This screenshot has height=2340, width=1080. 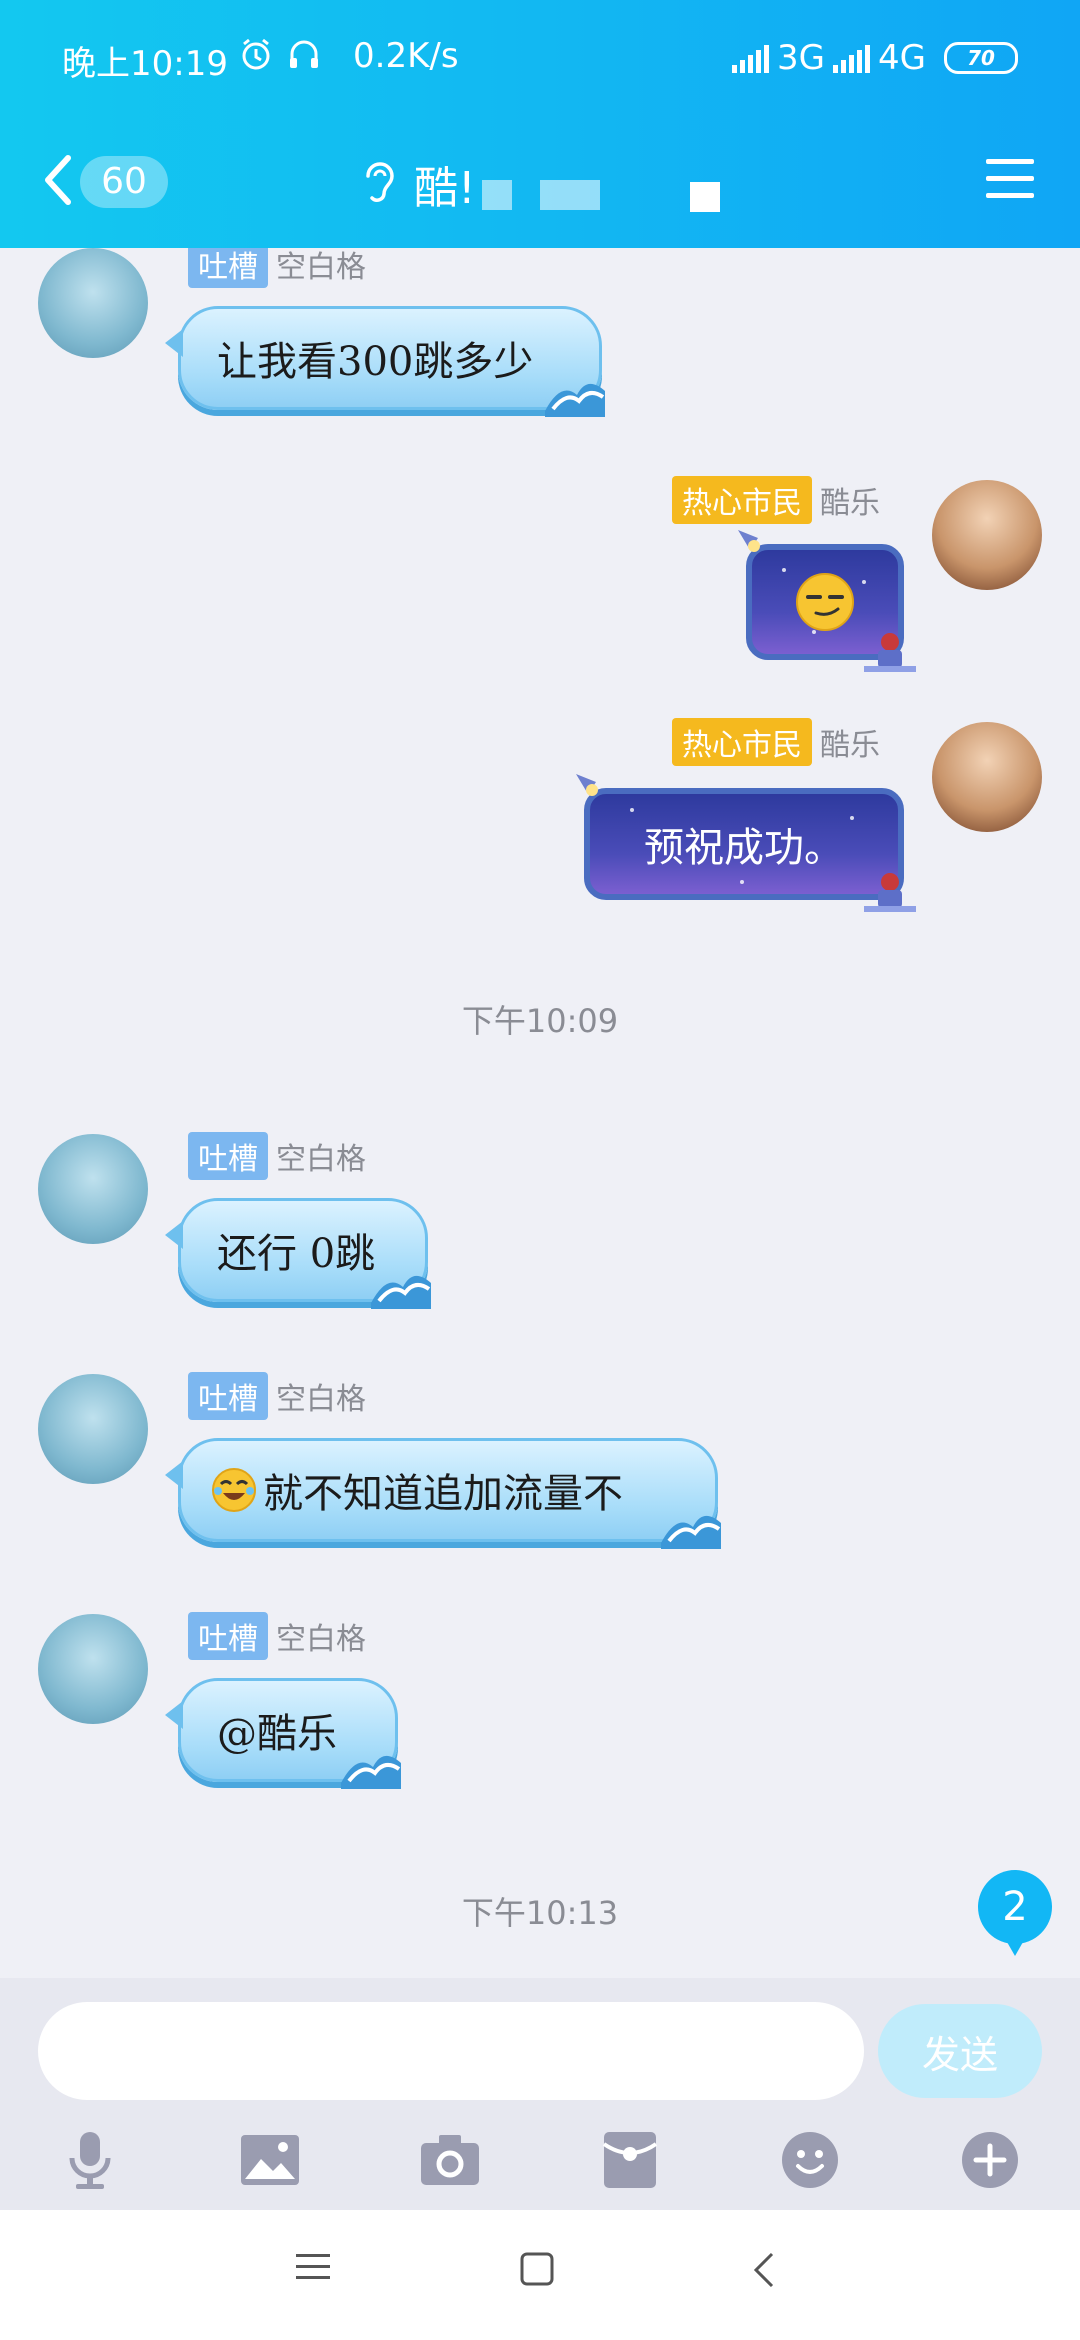 I want to click on status-right: 3G 4G 70, so click(x=875, y=58).